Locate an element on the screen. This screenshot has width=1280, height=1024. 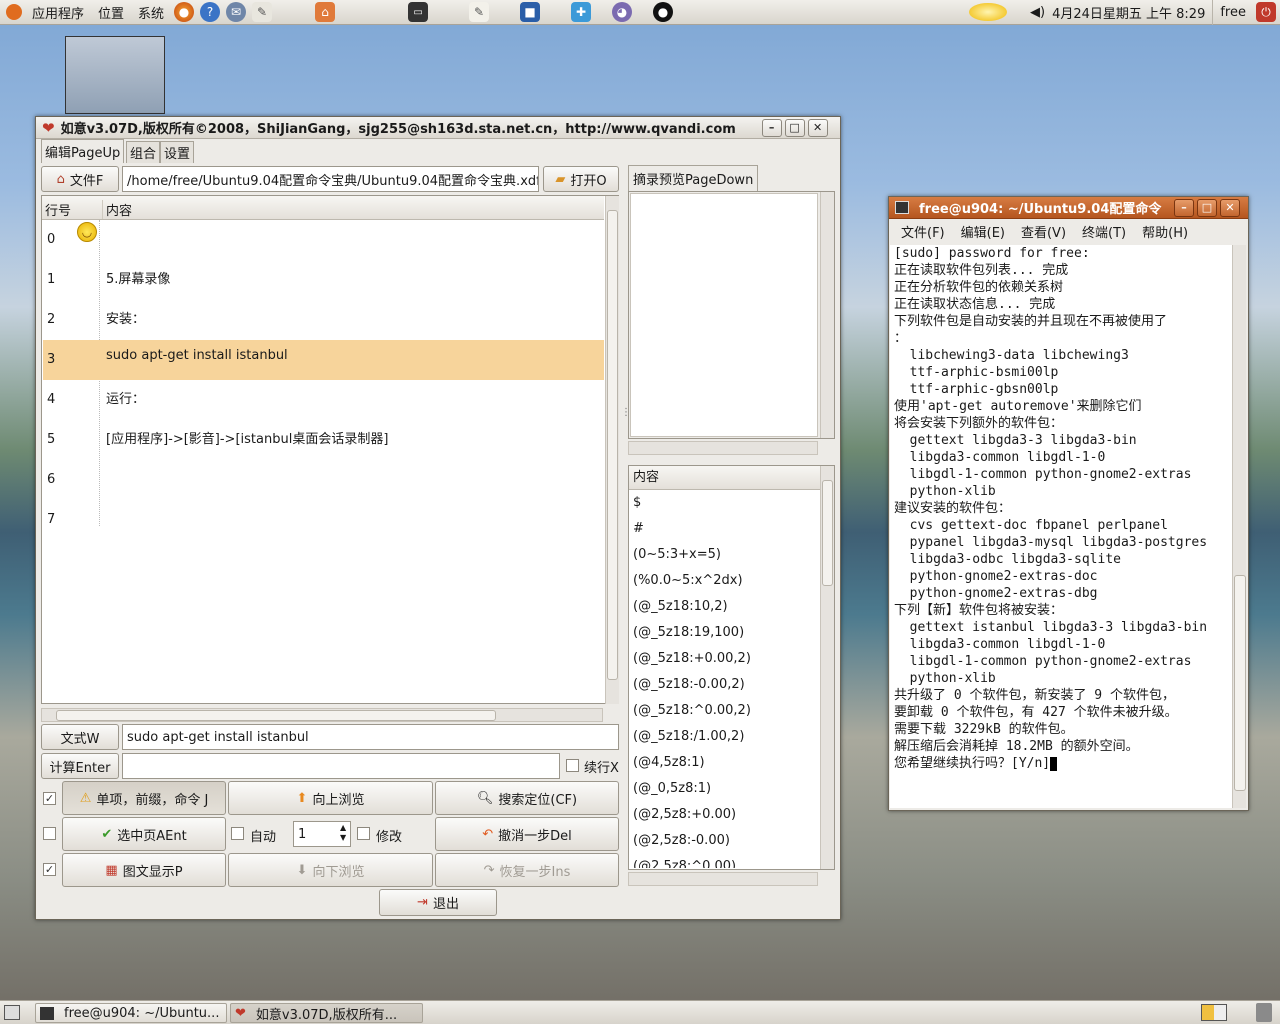
formula-field: sudo apt-get install istanbul is located at coordinates (370, 737).